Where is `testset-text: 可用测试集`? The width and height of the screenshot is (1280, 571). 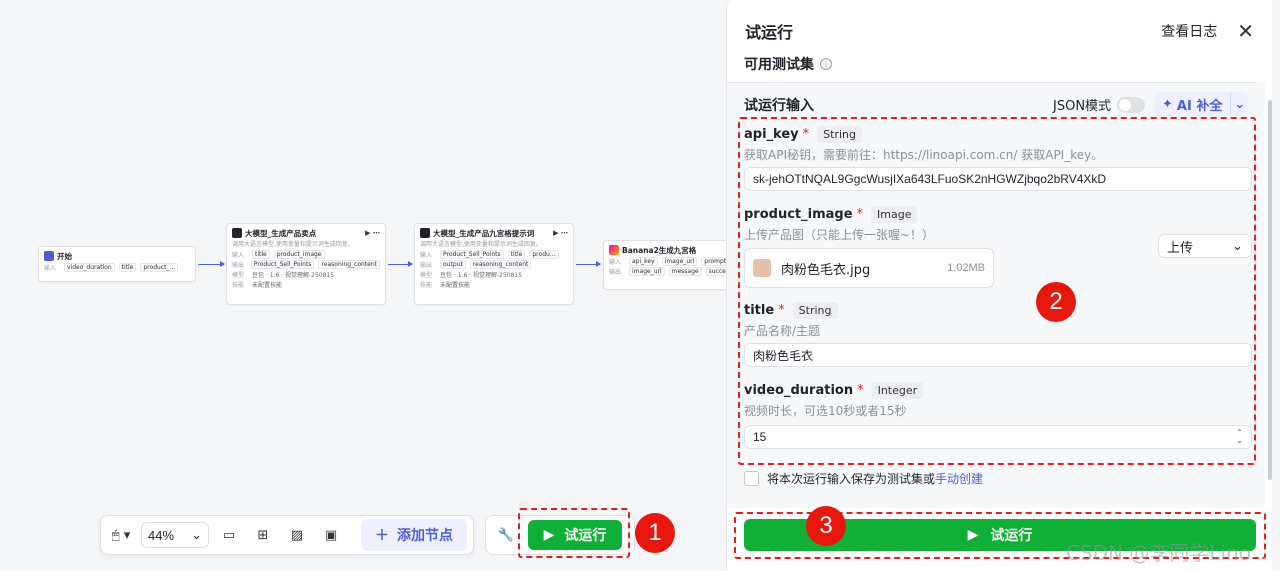 testset-text: 可用测试集 is located at coordinates (779, 65).